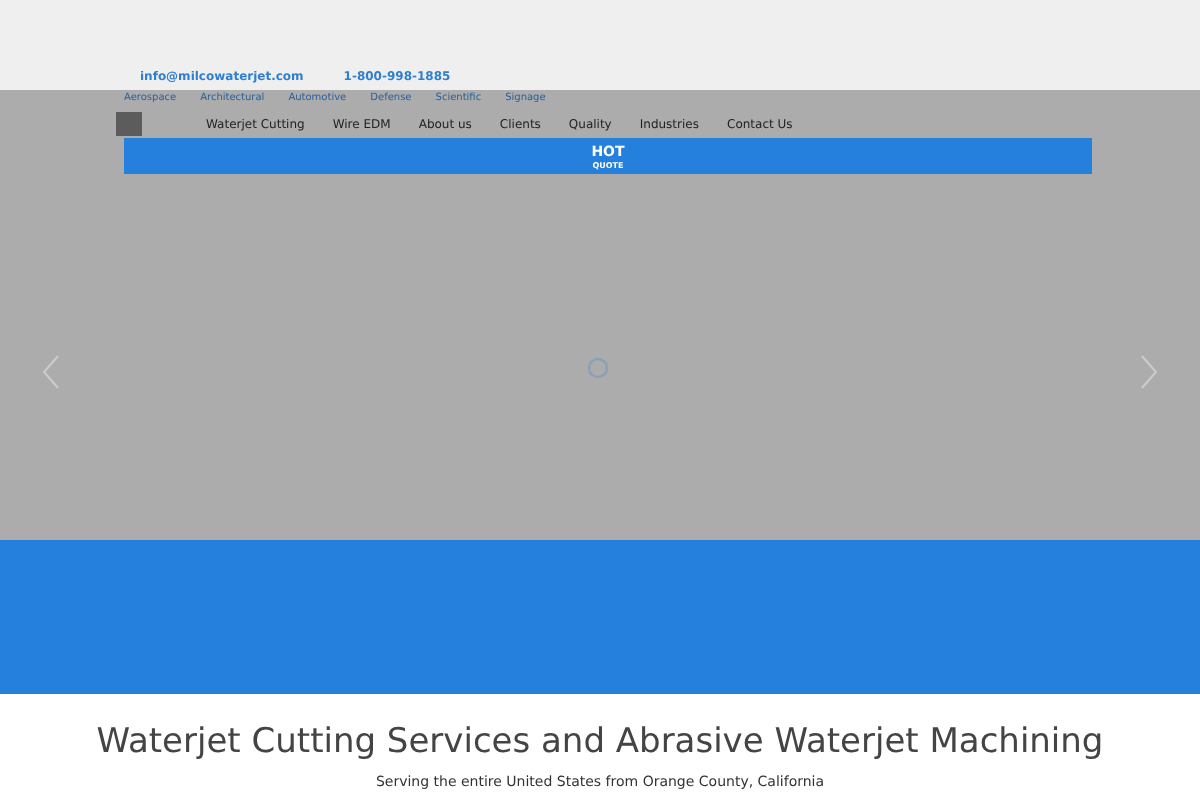  What do you see at coordinates (600, 742) in the screenshot?
I see `page-heading: Waterjet Cutting Services and Abrasive Waterjet Machining` at bounding box center [600, 742].